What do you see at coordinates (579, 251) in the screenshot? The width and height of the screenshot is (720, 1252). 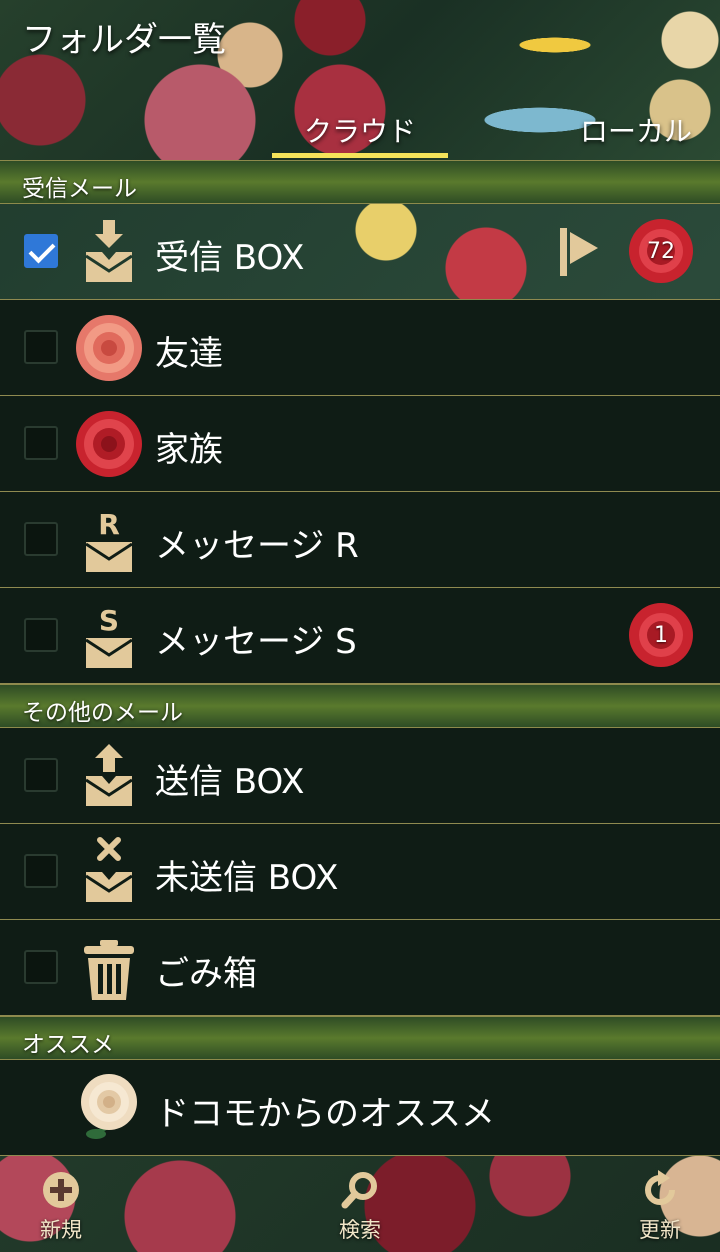 I see `flag-icon` at bounding box center [579, 251].